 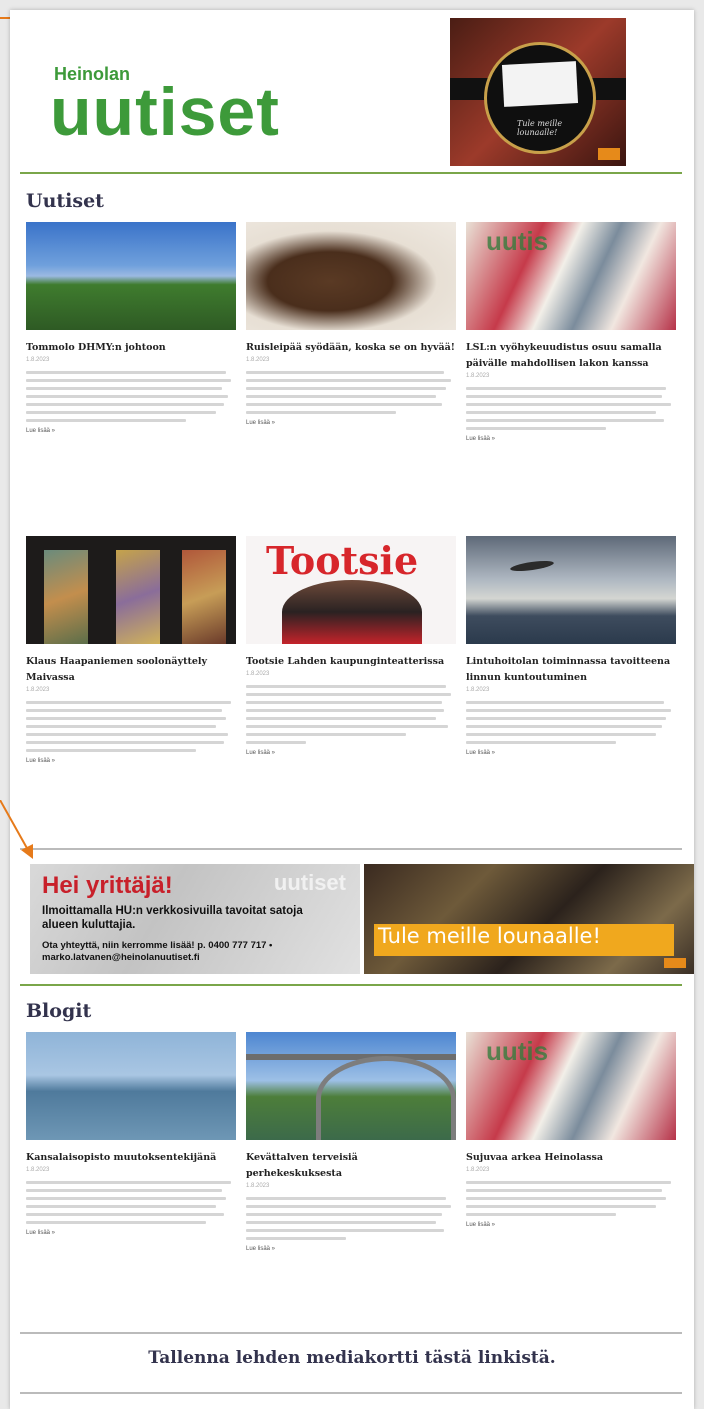 I want to click on blog-title: Sujuvaa arkea Heinolassa, so click(x=571, y=1158).